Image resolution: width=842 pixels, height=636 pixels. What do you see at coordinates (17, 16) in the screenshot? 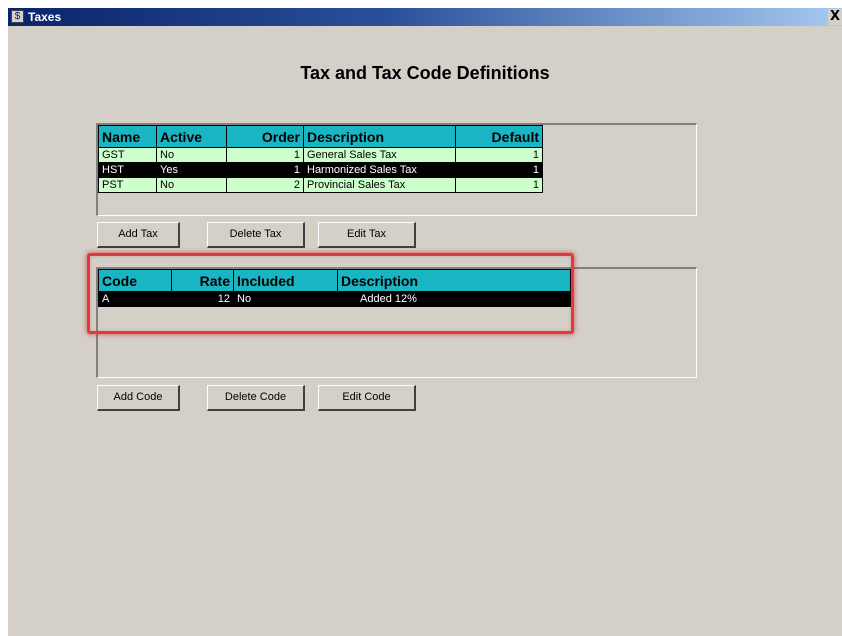
I see `app-icon: $` at bounding box center [17, 16].